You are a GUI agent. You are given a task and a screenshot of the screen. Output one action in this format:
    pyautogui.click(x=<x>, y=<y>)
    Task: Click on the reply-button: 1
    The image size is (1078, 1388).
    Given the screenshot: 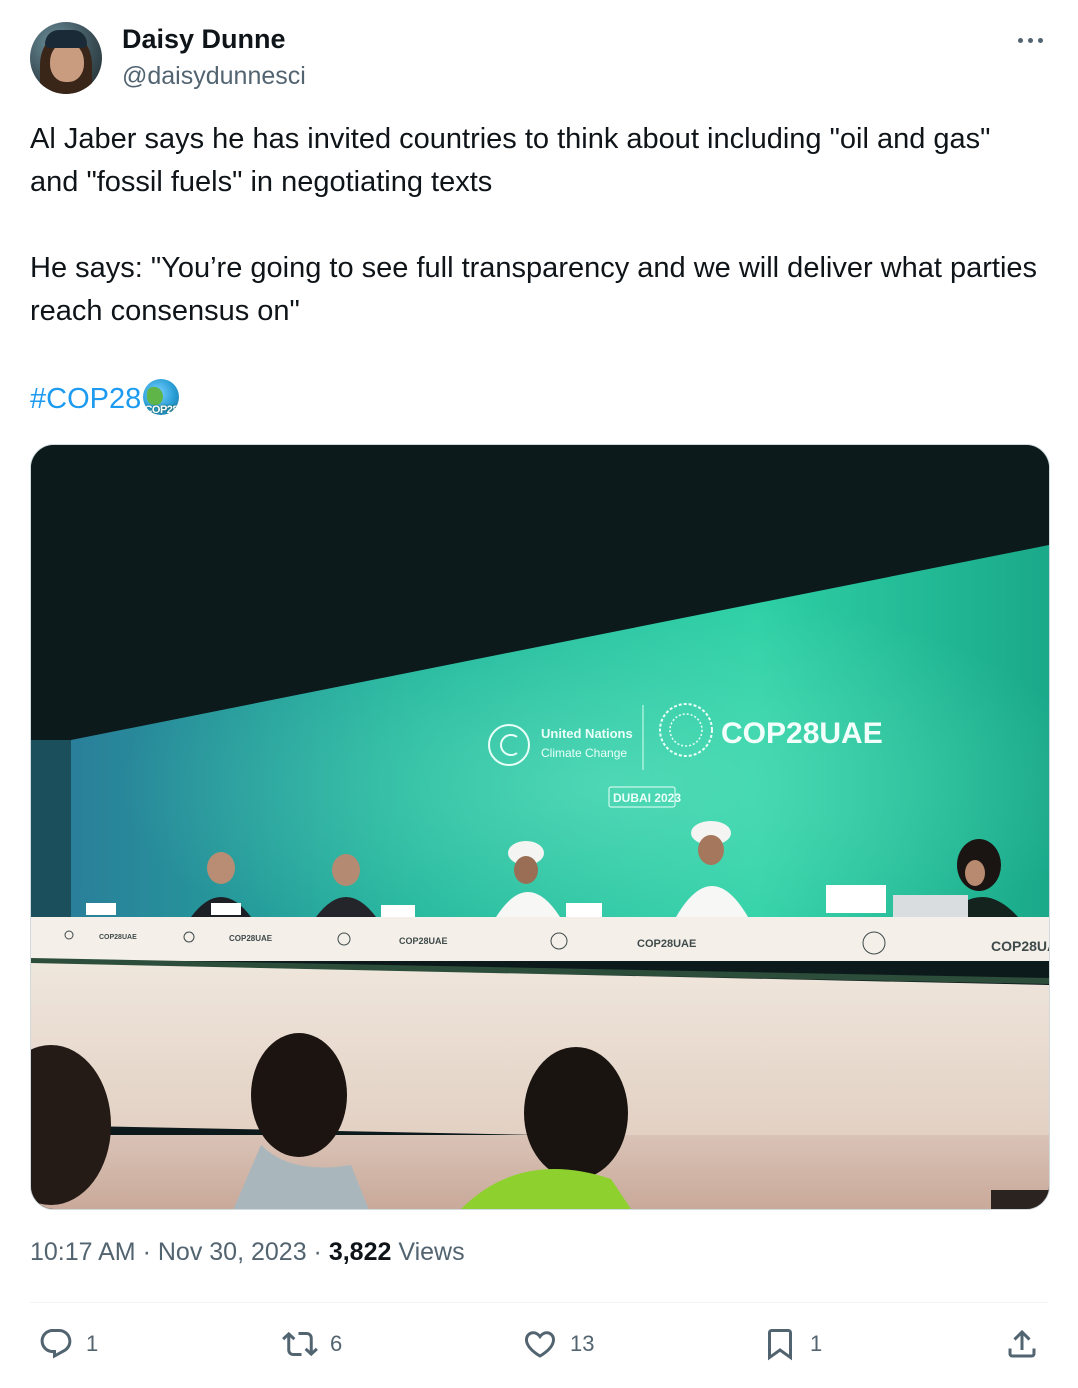 What is the action you would take?
    pyautogui.click(x=68, y=1344)
    